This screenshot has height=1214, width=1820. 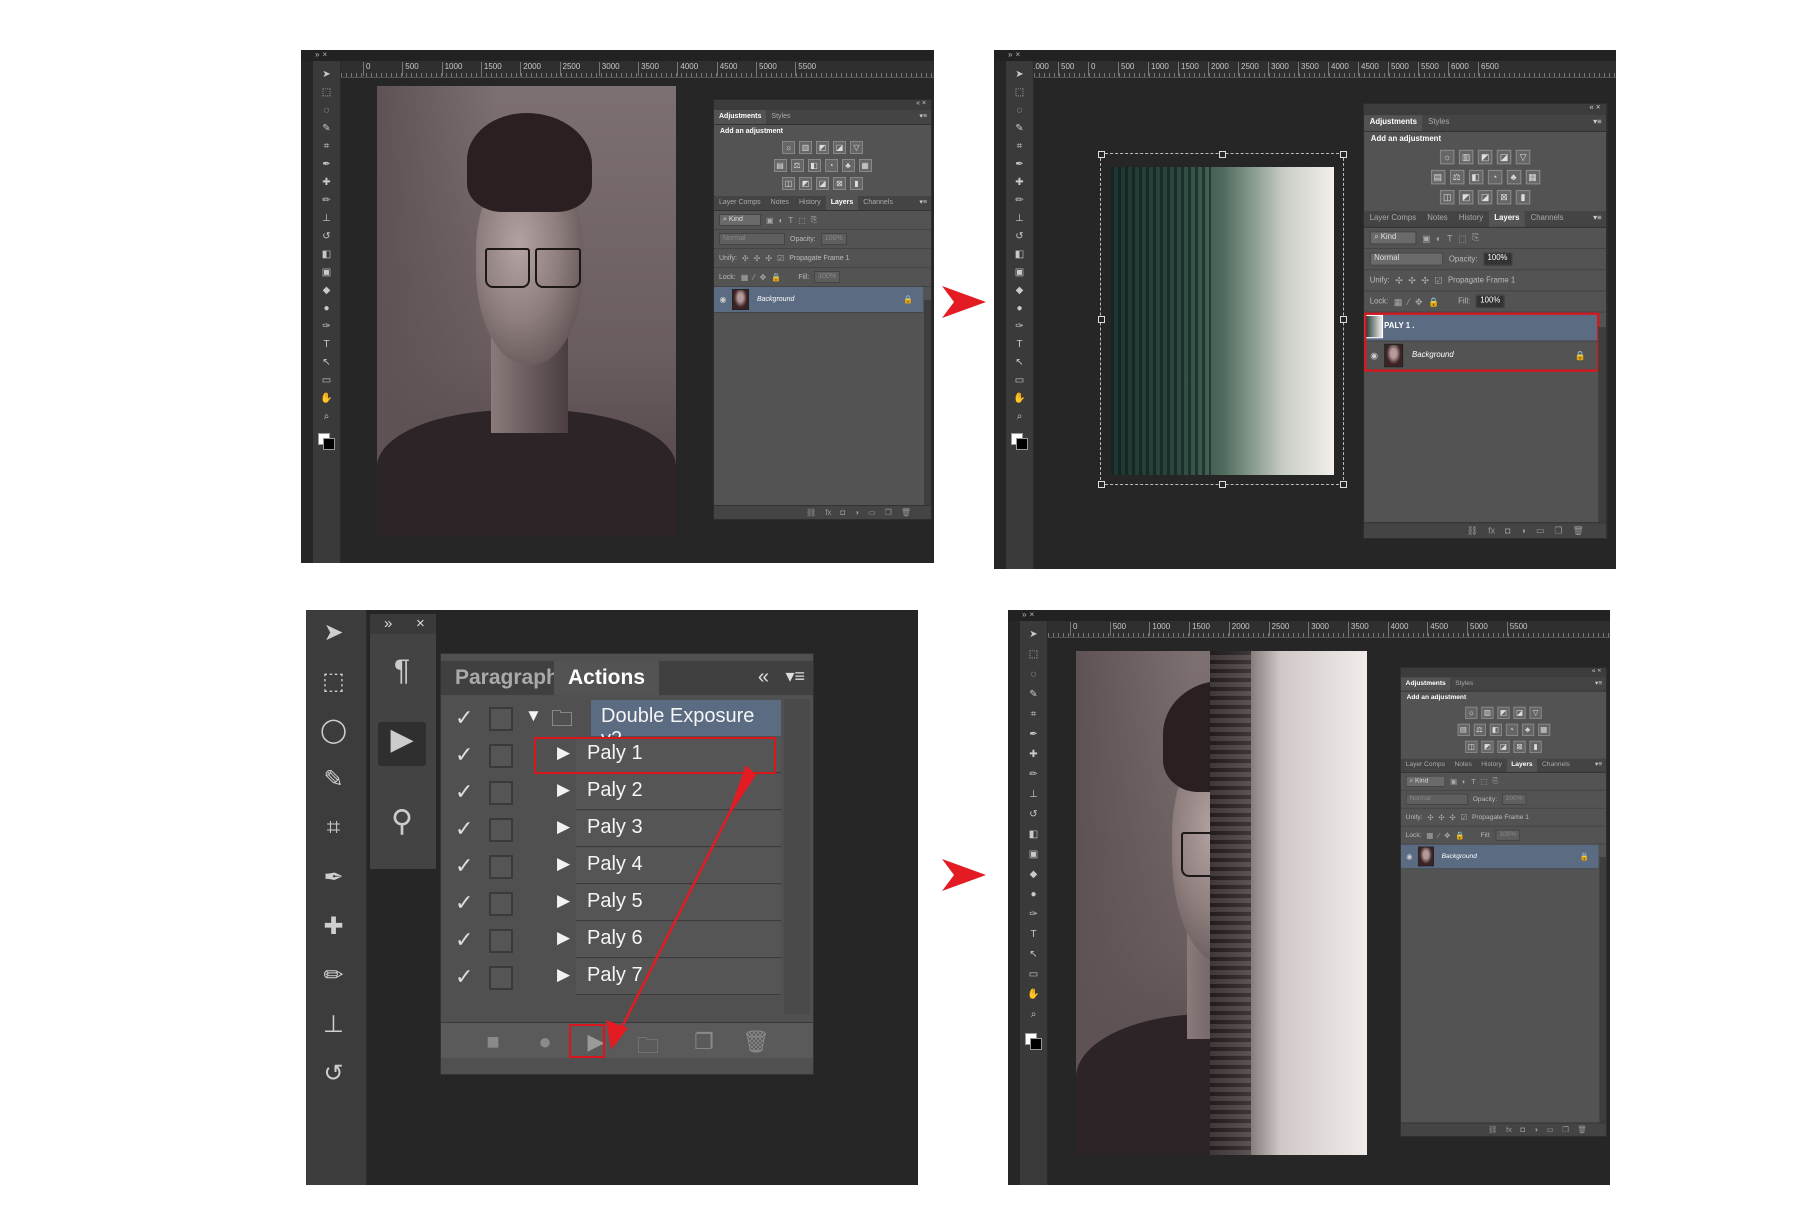 I want to click on panel-scrollbar, so click(x=1602, y=425).